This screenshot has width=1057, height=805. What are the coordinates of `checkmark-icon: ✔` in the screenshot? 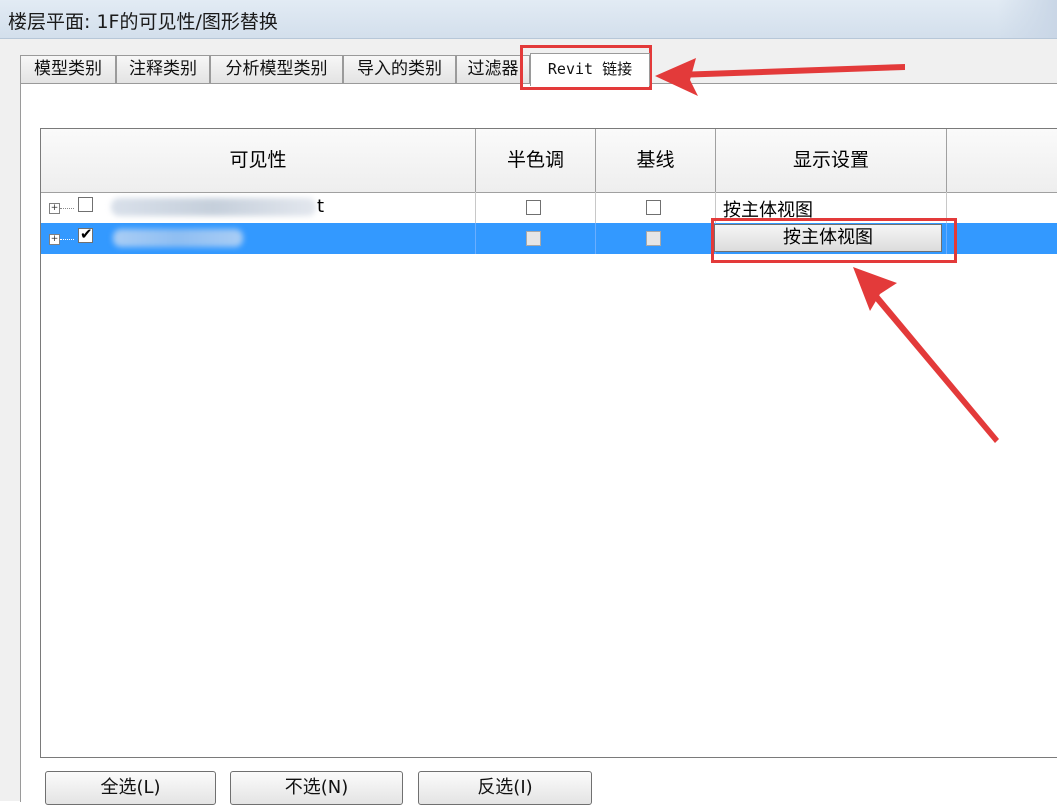 It's located at (86, 234).